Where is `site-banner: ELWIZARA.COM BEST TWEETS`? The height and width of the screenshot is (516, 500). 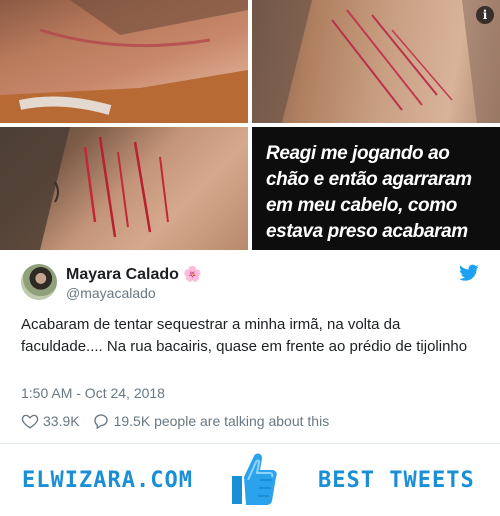
site-banner: ELWIZARA.COM BEST TWEETS is located at coordinates (250, 480).